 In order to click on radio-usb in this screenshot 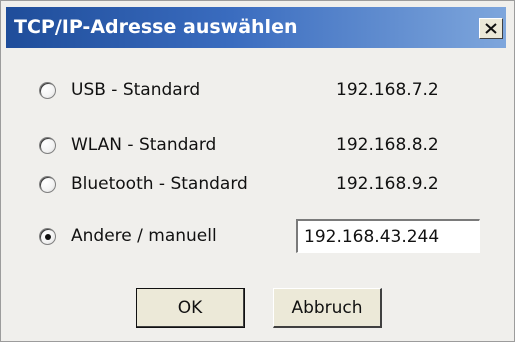, I will do `click(47, 90)`.